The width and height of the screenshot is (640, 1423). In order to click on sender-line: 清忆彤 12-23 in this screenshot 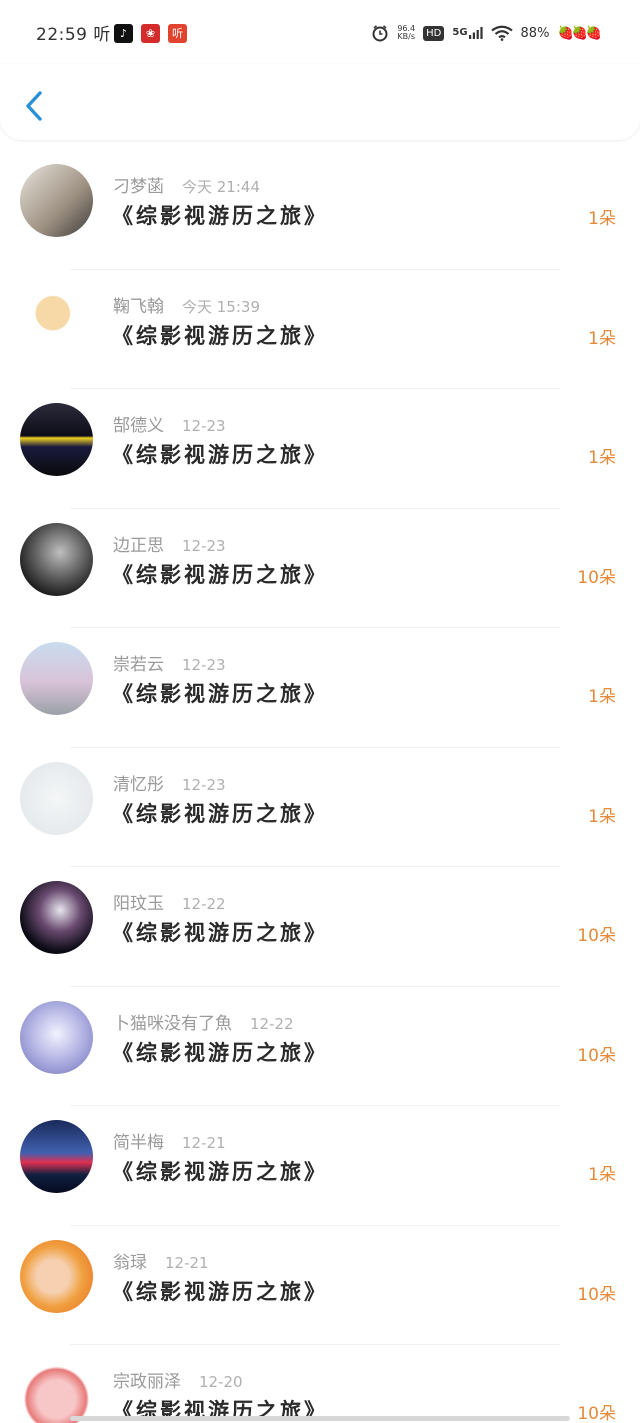, I will do `click(169, 782)`.